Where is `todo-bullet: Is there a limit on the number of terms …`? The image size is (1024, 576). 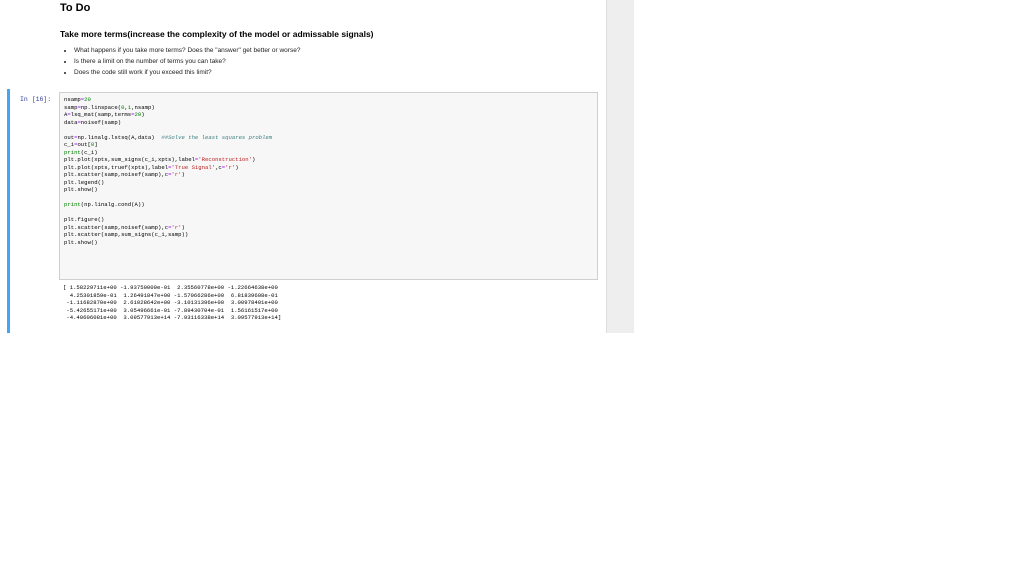
todo-bullet: Is there a limit on the number of terms … is located at coordinates (187, 61).